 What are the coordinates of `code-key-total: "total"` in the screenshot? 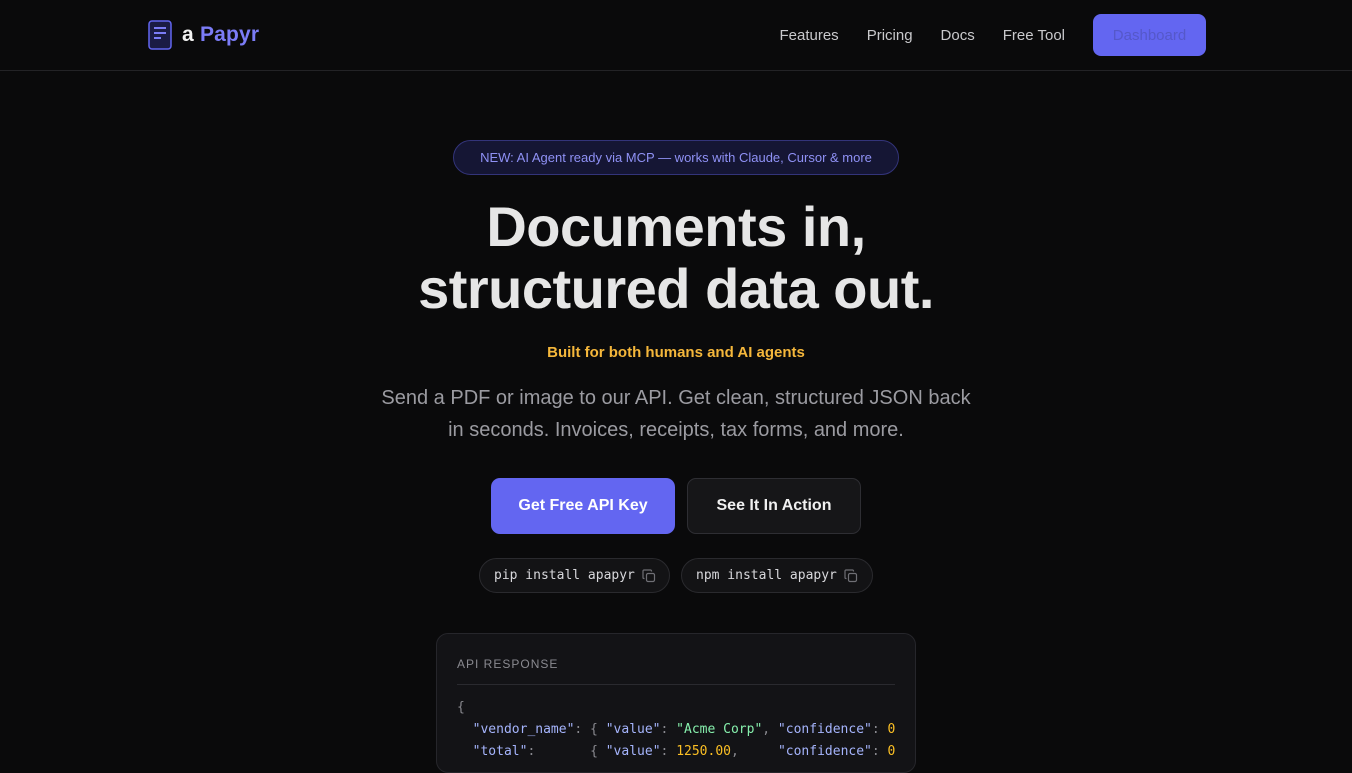 It's located at (500, 751).